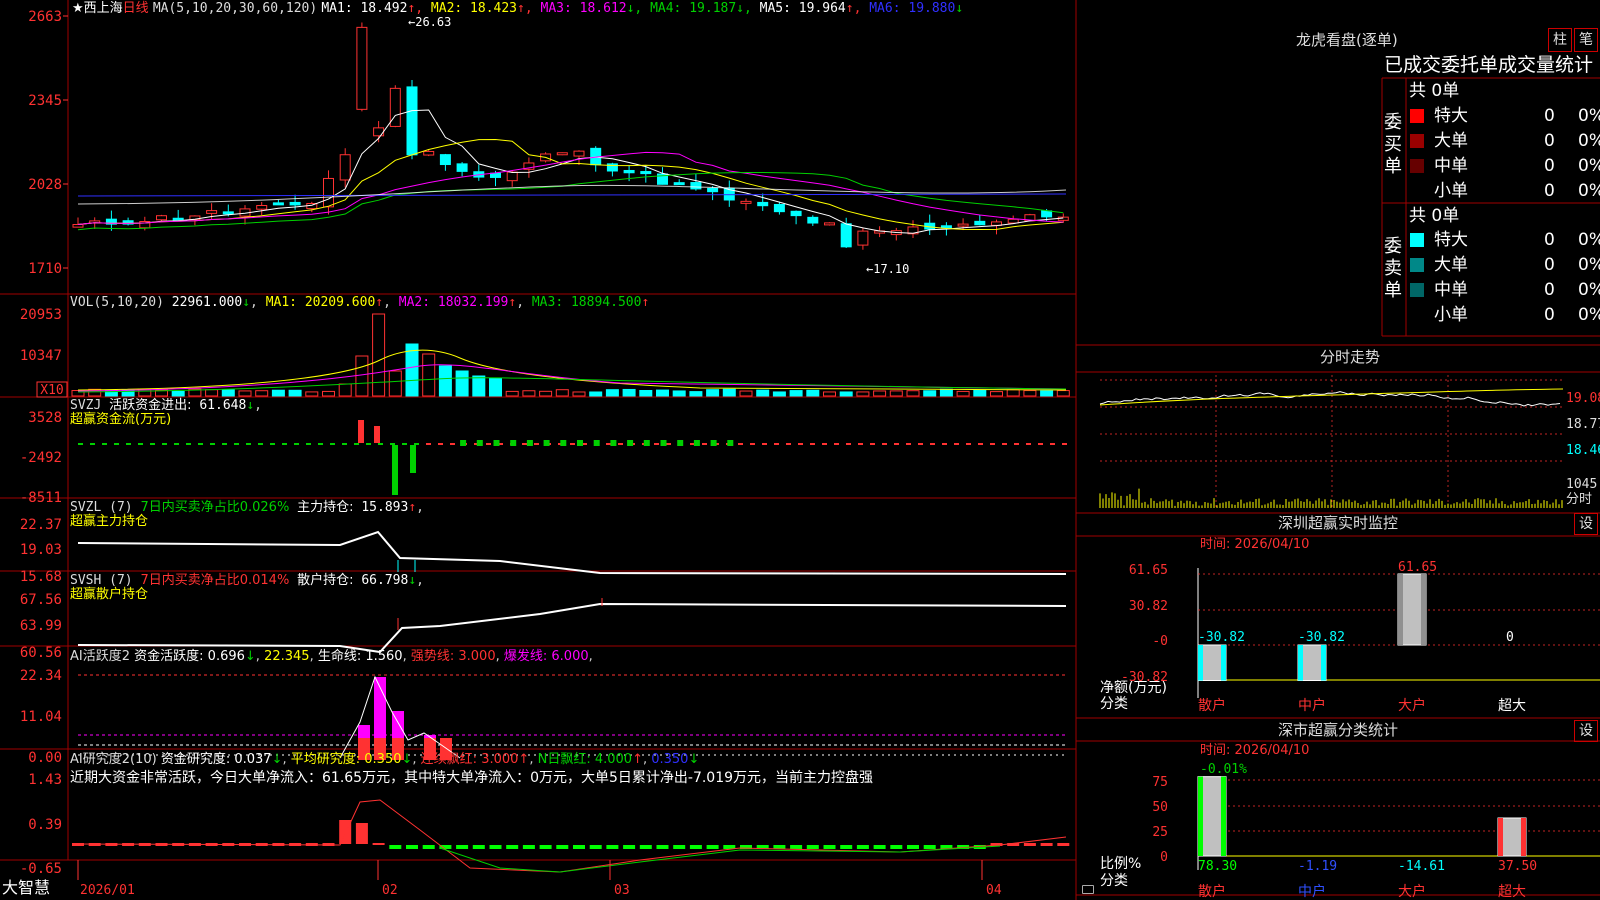 The image size is (1600, 900). What do you see at coordinates (107, 890) in the screenshot?
I see `xaxis-label-0: 2026/01` at bounding box center [107, 890].